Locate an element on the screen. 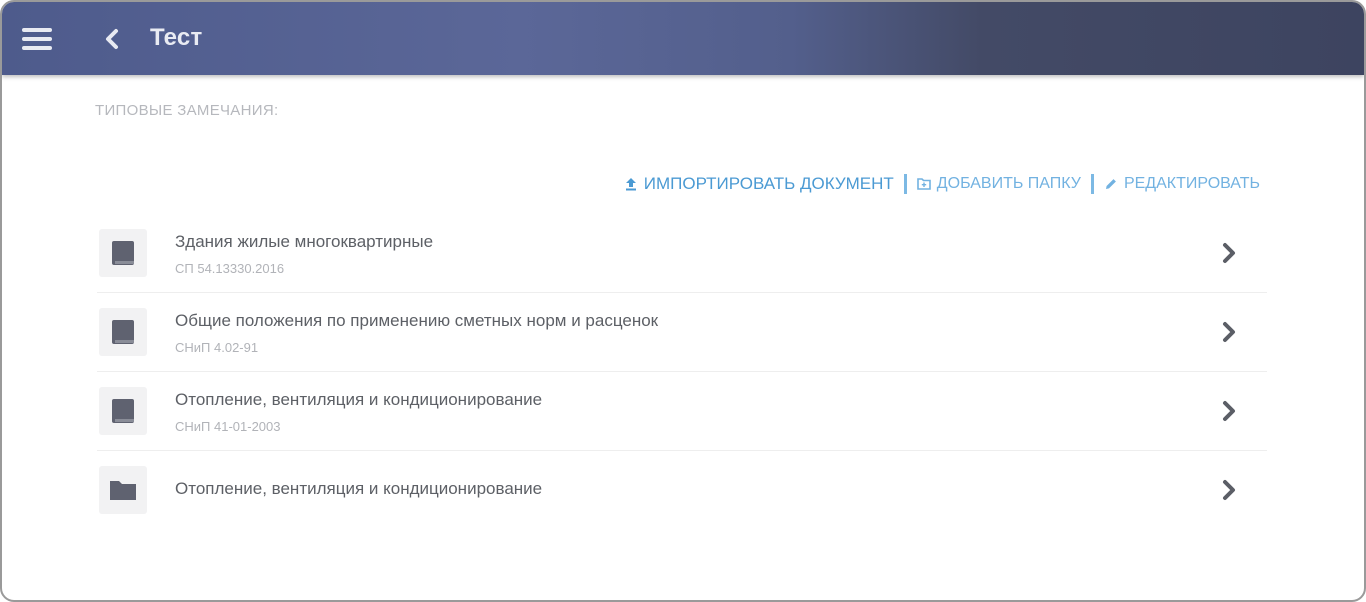 This screenshot has width=1366, height=602. edit-button: РЕДАКТИРОВАТЬ is located at coordinates (1182, 184).